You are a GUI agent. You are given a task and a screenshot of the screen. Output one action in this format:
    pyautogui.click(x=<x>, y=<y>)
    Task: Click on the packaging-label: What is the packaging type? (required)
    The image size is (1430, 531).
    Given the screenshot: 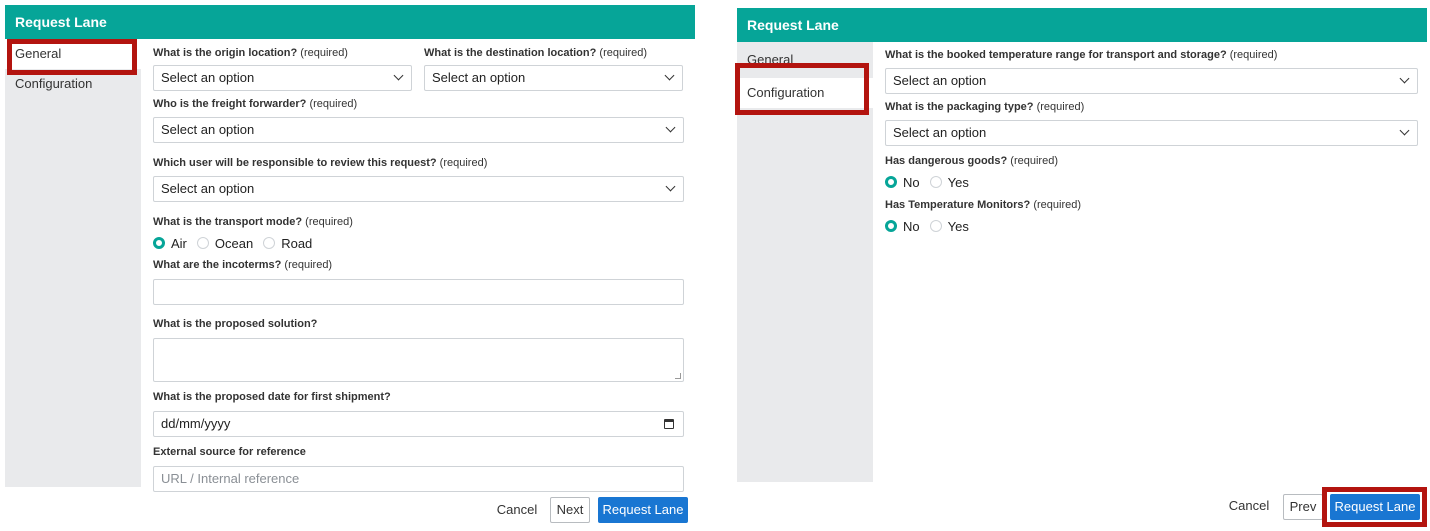 What is the action you would take?
    pyautogui.click(x=985, y=107)
    